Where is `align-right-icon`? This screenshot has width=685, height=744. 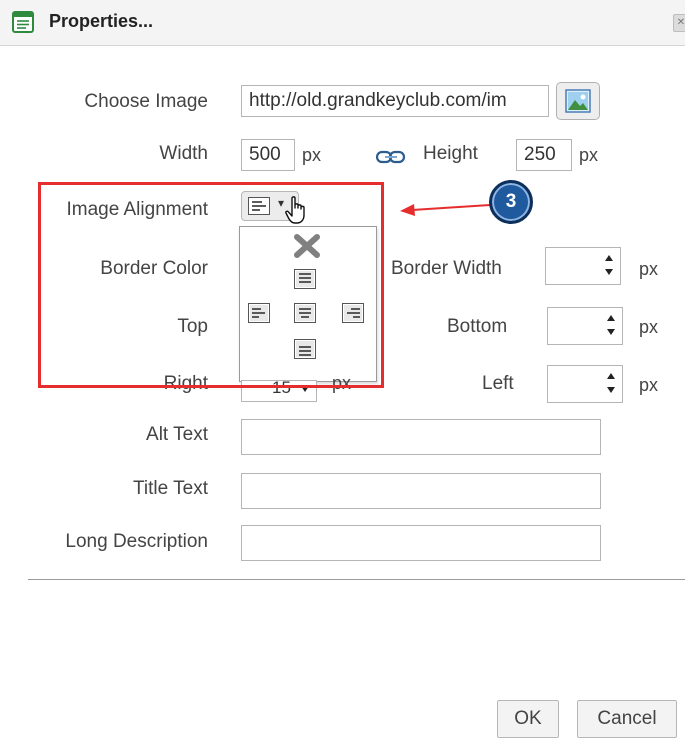
align-right-icon is located at coordinates (353, 313).